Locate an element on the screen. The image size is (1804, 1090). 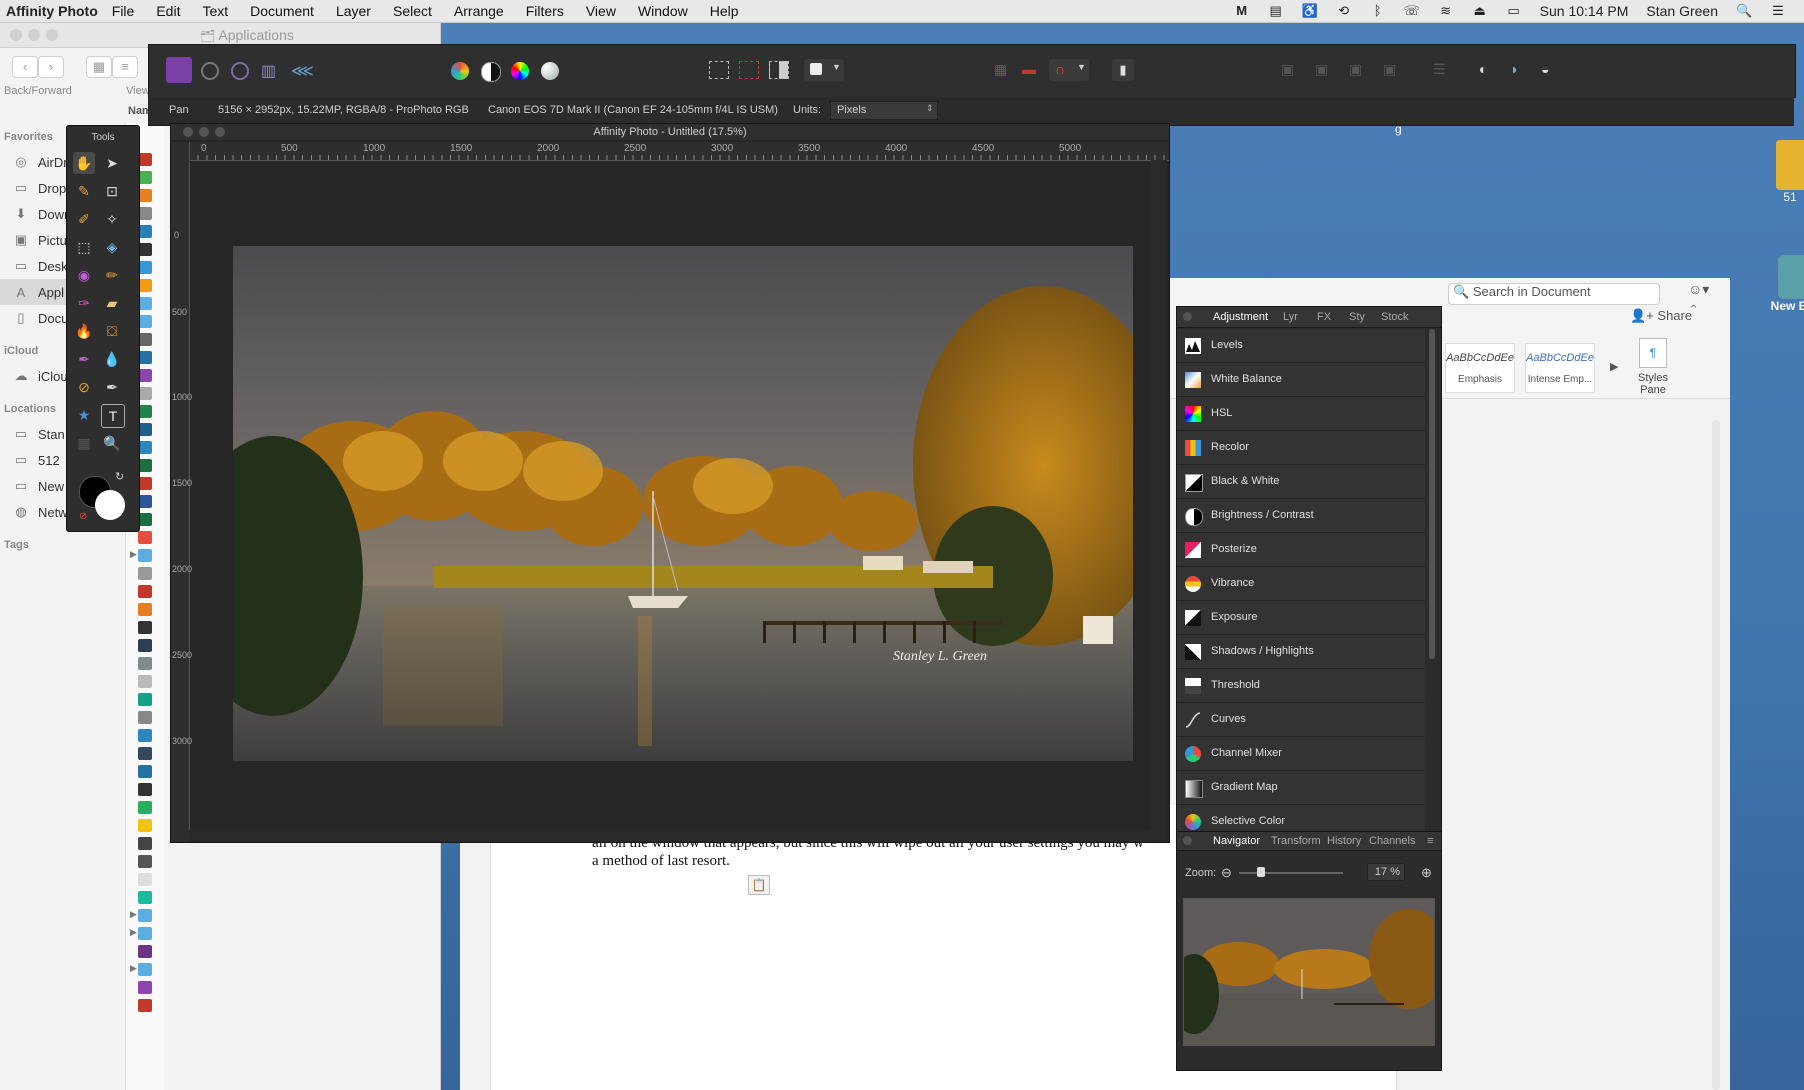
zoom-slider is located at coordinates (1291, 872).